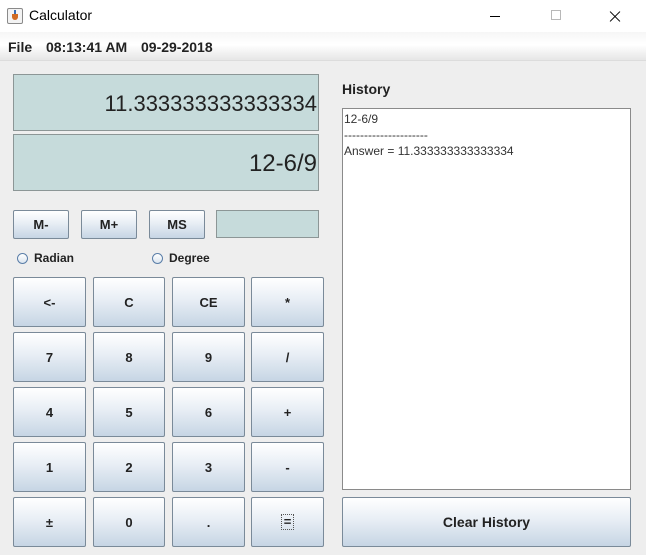  What do you see at coordinates (177, 224) in the screenshot?
I see `memory-store-button: MS` at bounding box center [177, 224].